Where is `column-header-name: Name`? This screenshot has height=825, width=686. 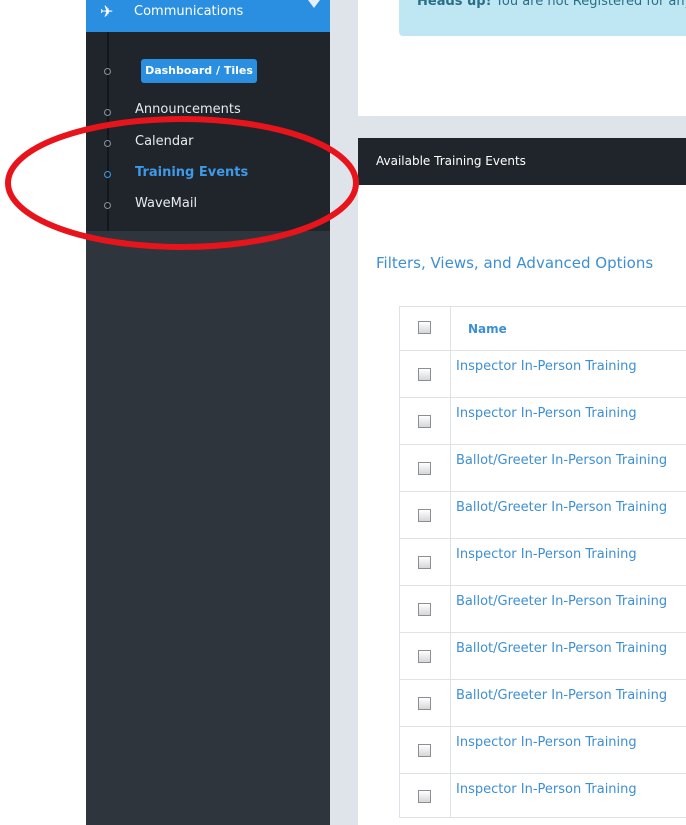 column-header-name: Name is located at coordinates (487, 329).